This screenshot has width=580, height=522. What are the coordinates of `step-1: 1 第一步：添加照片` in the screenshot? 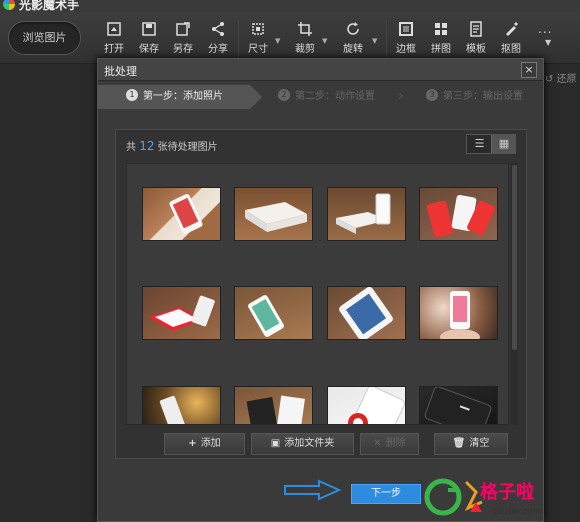 It's located at (180, 97).